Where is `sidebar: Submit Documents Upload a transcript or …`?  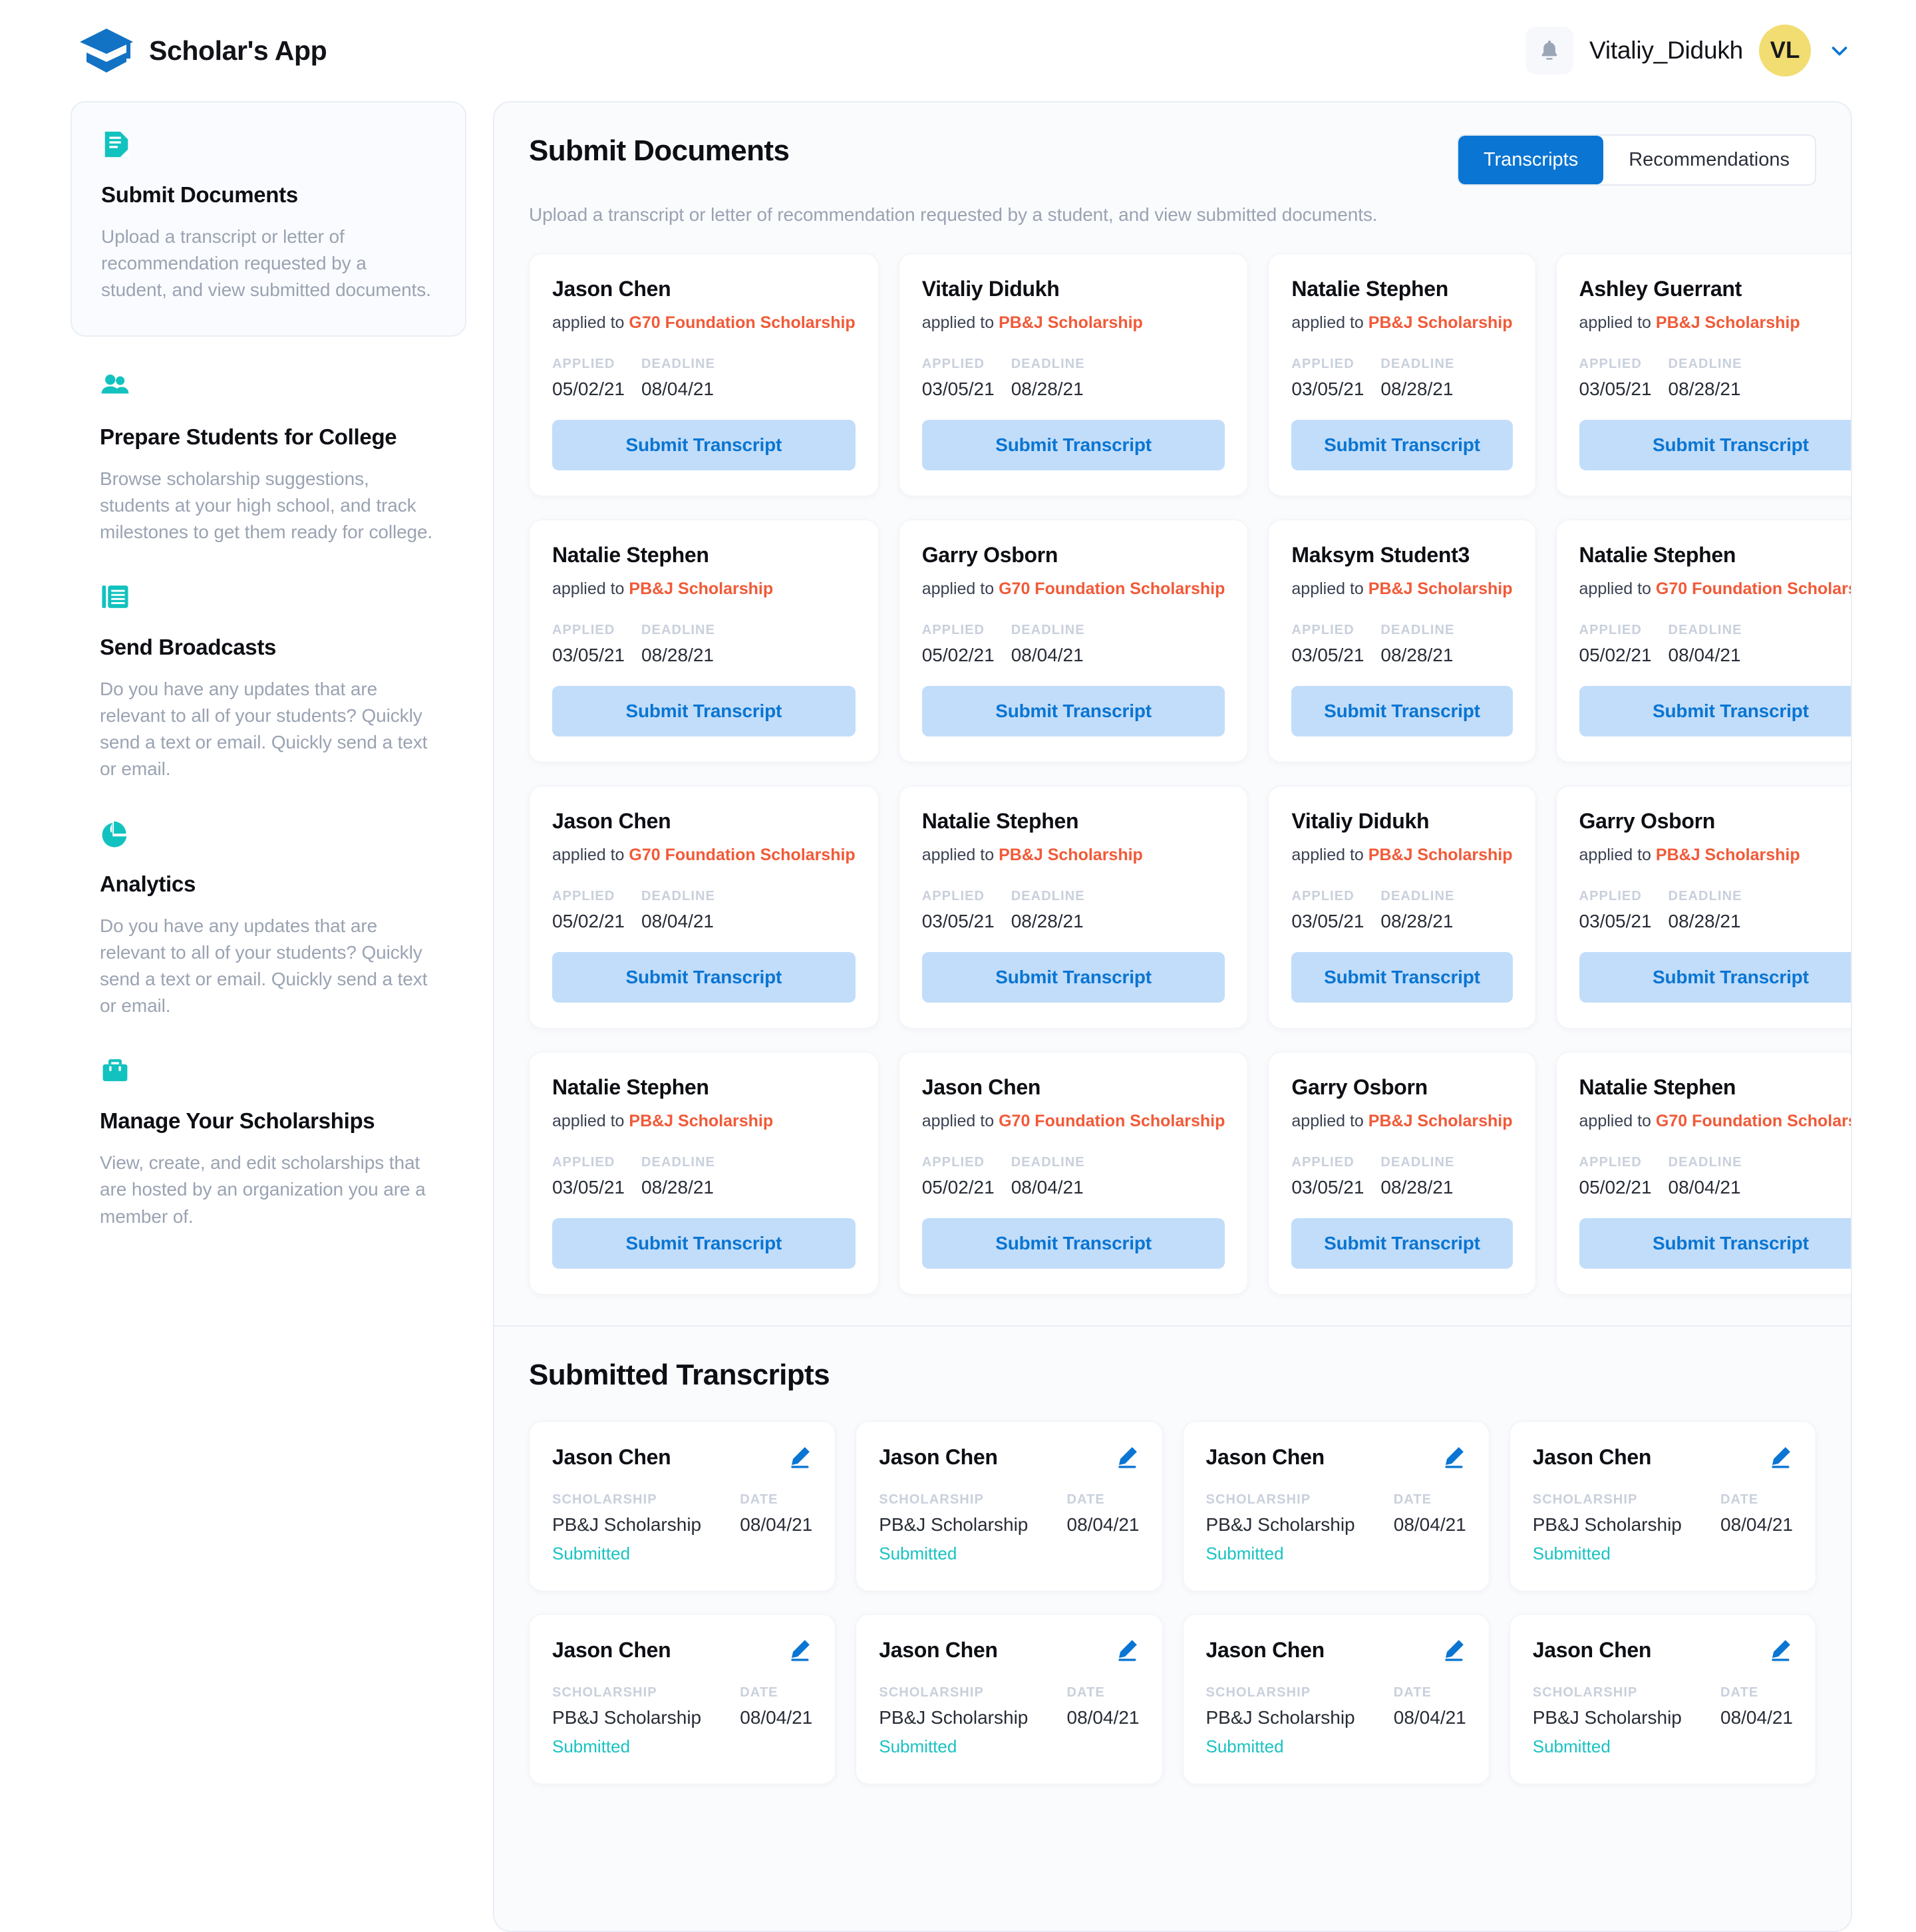 sidebar: Submit Documents Upload a transcript or … is located at coordinates (282, 683).